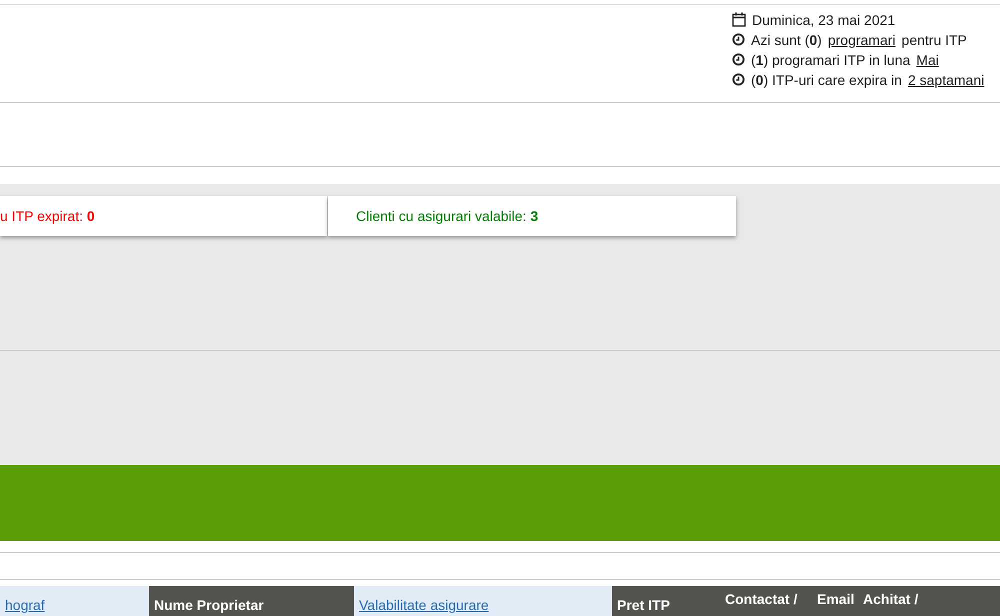 This screenshot has height=616, width=1000. I want to click on info-text: (1) programari ITP in luna, so click(830, 60).